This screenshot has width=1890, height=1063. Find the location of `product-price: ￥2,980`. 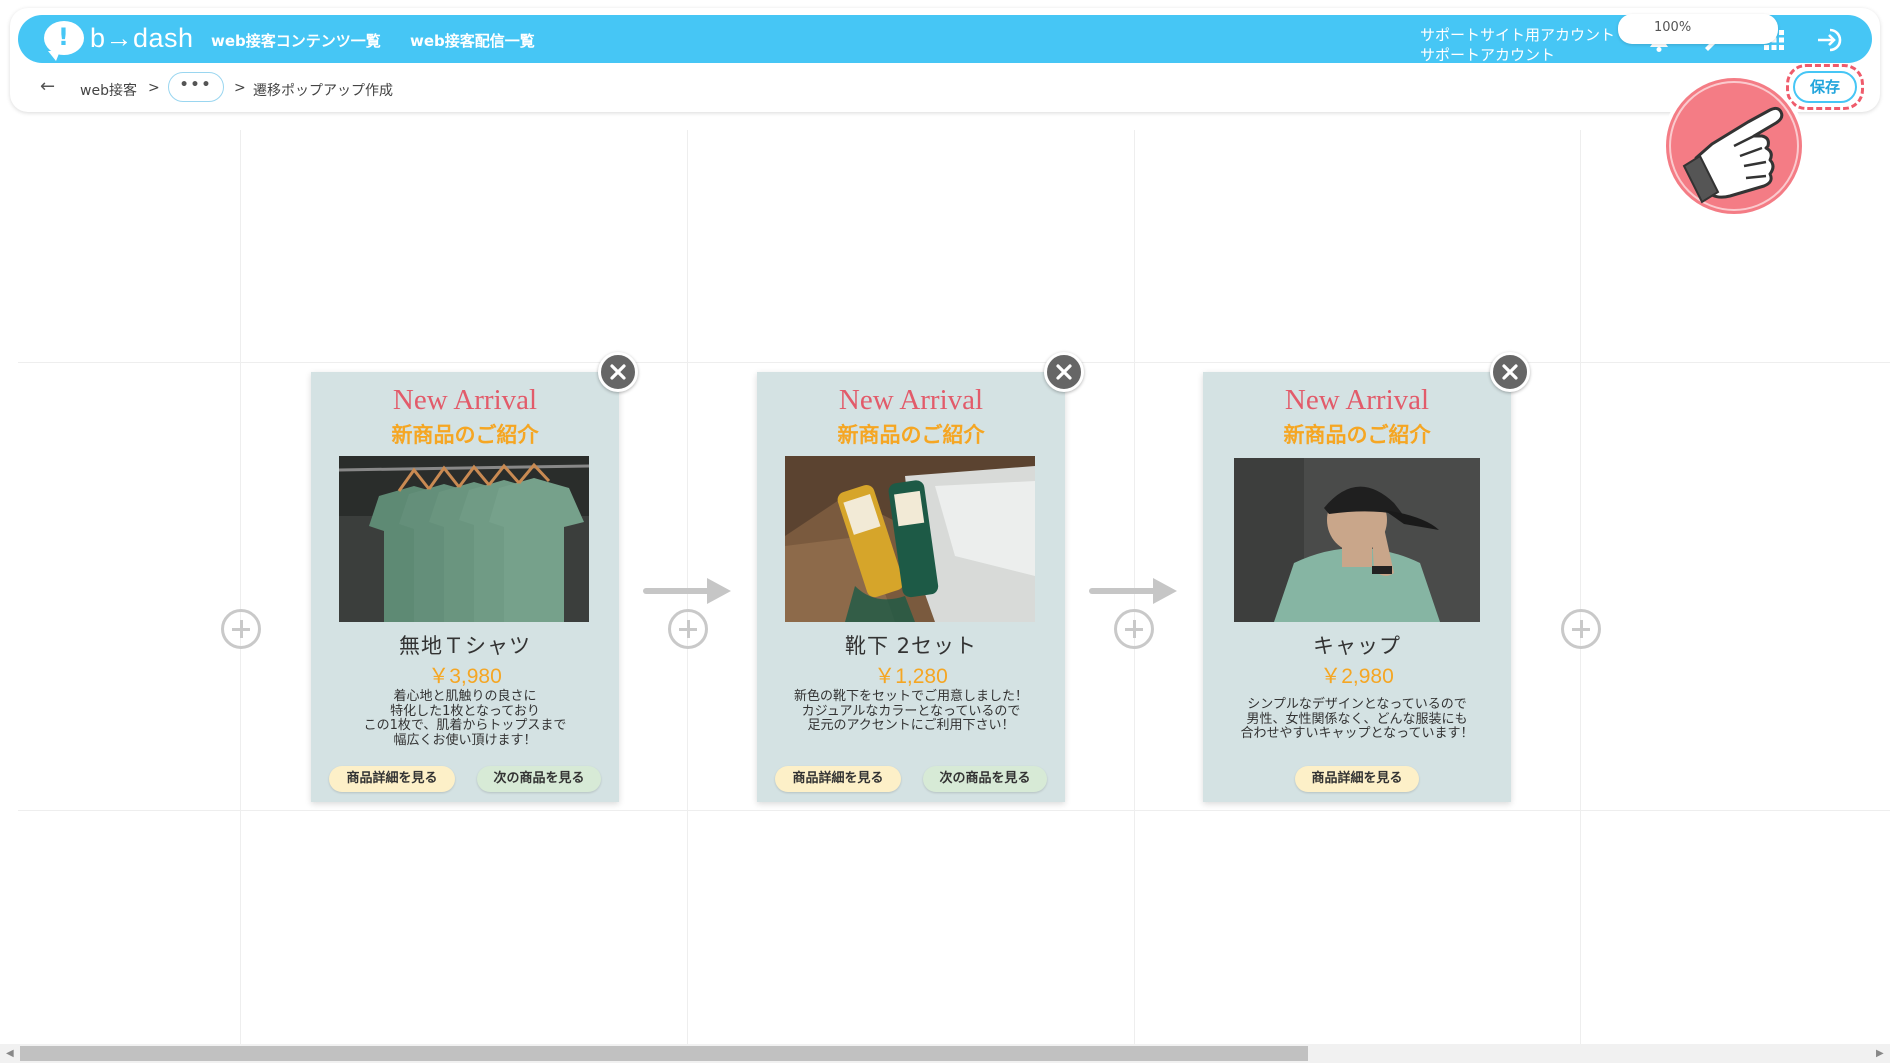

product-price: ￥2,980 is located at coordinates (1357, 676).